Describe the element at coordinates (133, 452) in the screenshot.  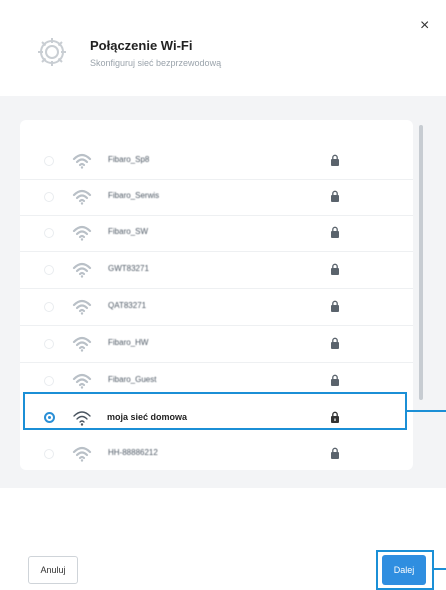
I see `network-ssid: HH-88886212` at that location.